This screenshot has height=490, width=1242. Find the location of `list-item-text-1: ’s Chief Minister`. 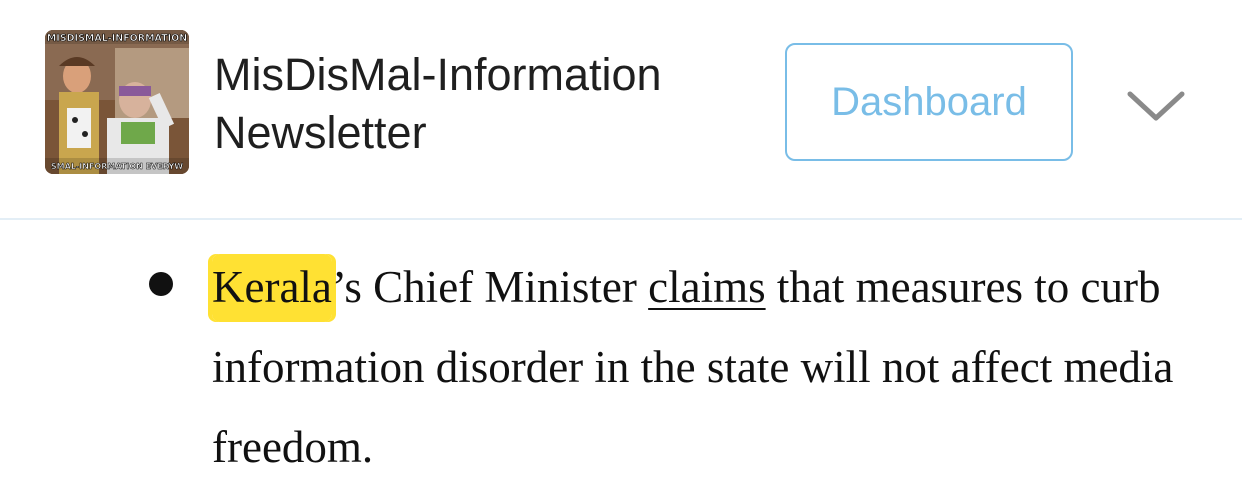

list-item-text-1: ’s Chief Minister is located at coordinates (490, 287).